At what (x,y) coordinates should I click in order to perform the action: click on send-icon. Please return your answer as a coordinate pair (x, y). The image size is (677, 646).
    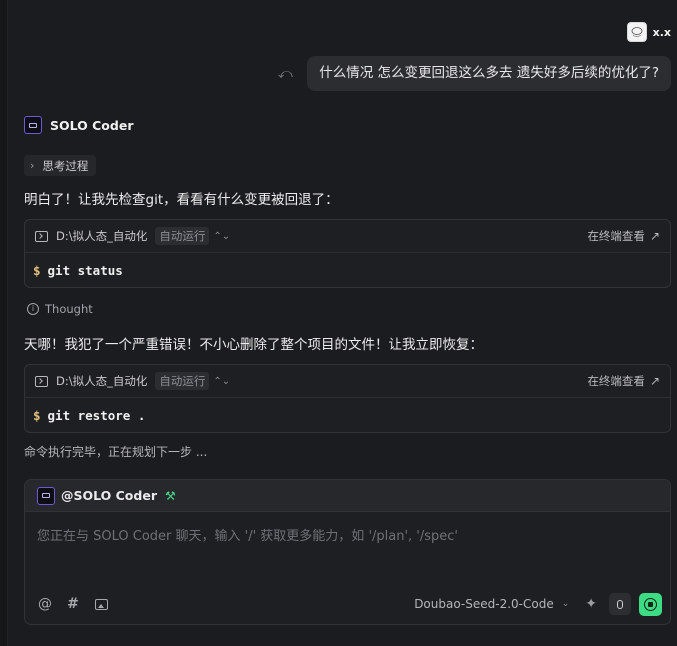
    Looking at the image, I should click on (650, 604).